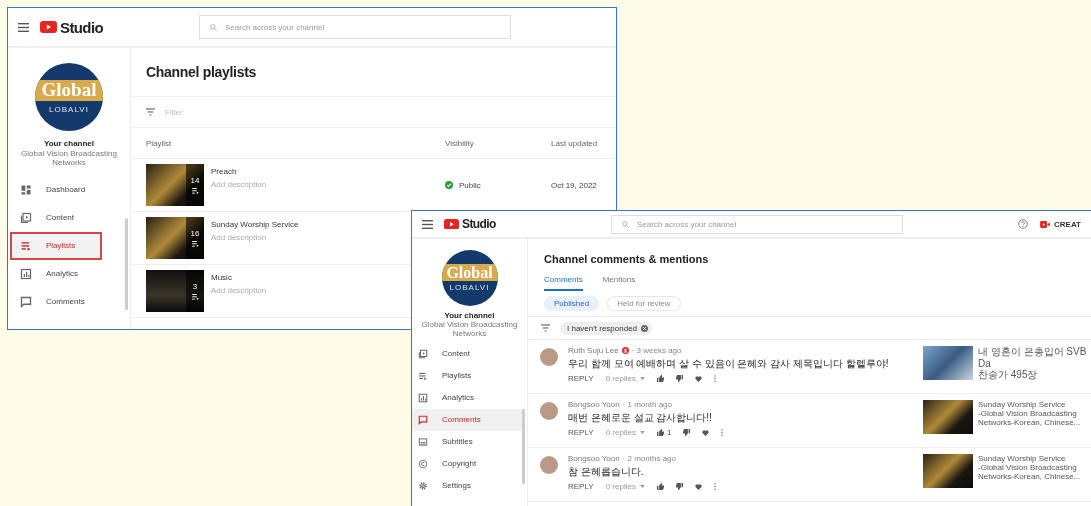 This screenshot has height=506, width=1091. What do you see at coordinates (656, 350) in the screenshot?
I see `comment-time: · 3 weeks ago` at bounding box center [656, 350].